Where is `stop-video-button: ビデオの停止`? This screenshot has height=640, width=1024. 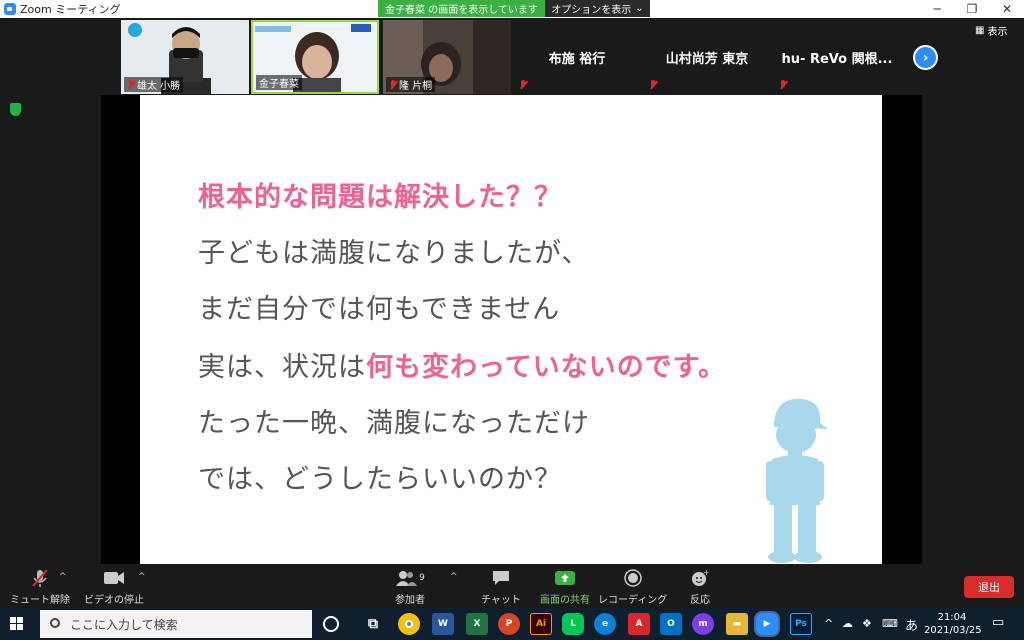
stop-video-button: ビデオの停止 is located at coordinates (114, 587).